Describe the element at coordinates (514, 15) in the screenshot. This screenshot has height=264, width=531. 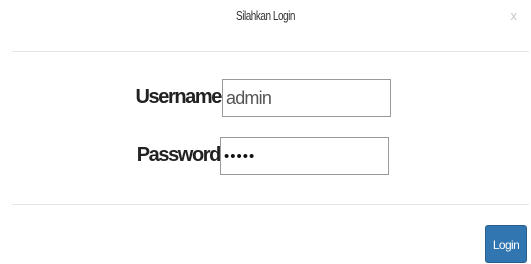
I see `close-icon: x` at that location.